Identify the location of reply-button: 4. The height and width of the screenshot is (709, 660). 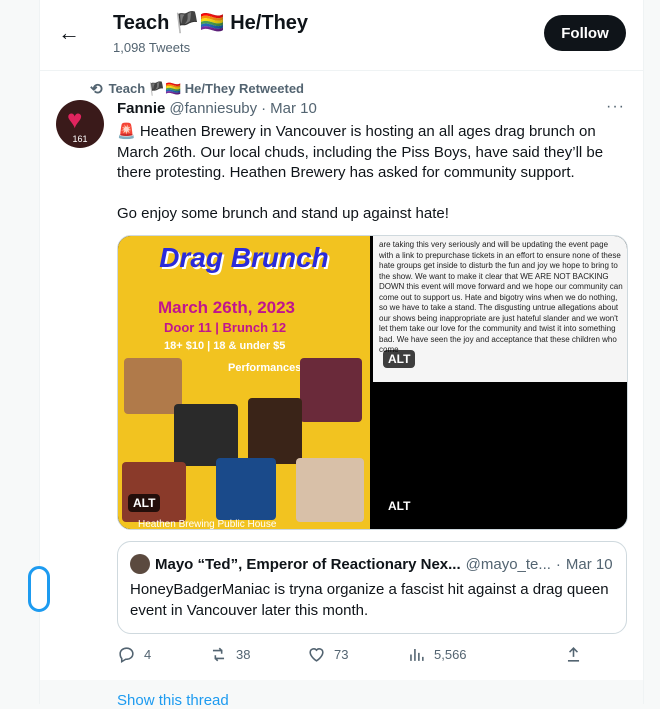
(134, 654).